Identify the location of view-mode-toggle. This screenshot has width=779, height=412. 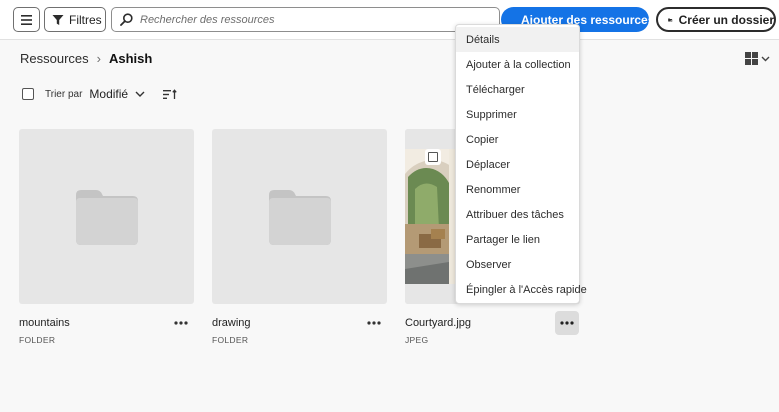
(757, 58).